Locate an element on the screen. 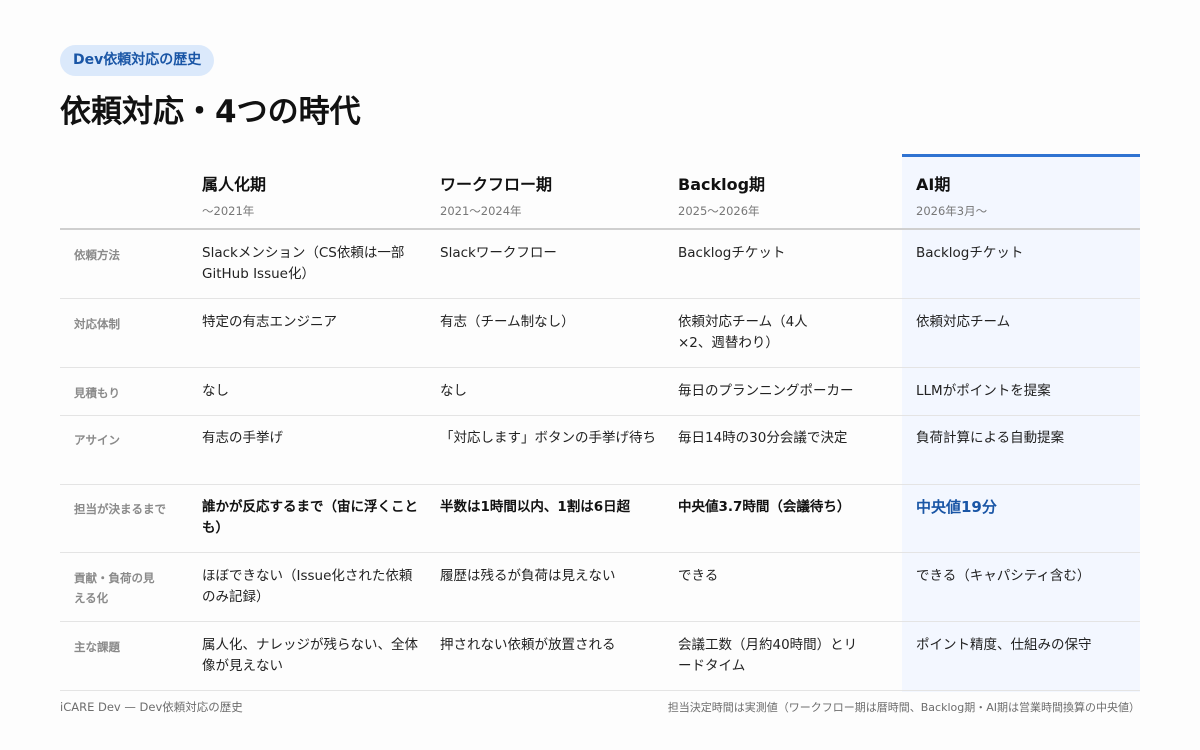 The image size is (1200, 750). table-cell: 特定の有志エンジニア is located at coordinates (269, 322).